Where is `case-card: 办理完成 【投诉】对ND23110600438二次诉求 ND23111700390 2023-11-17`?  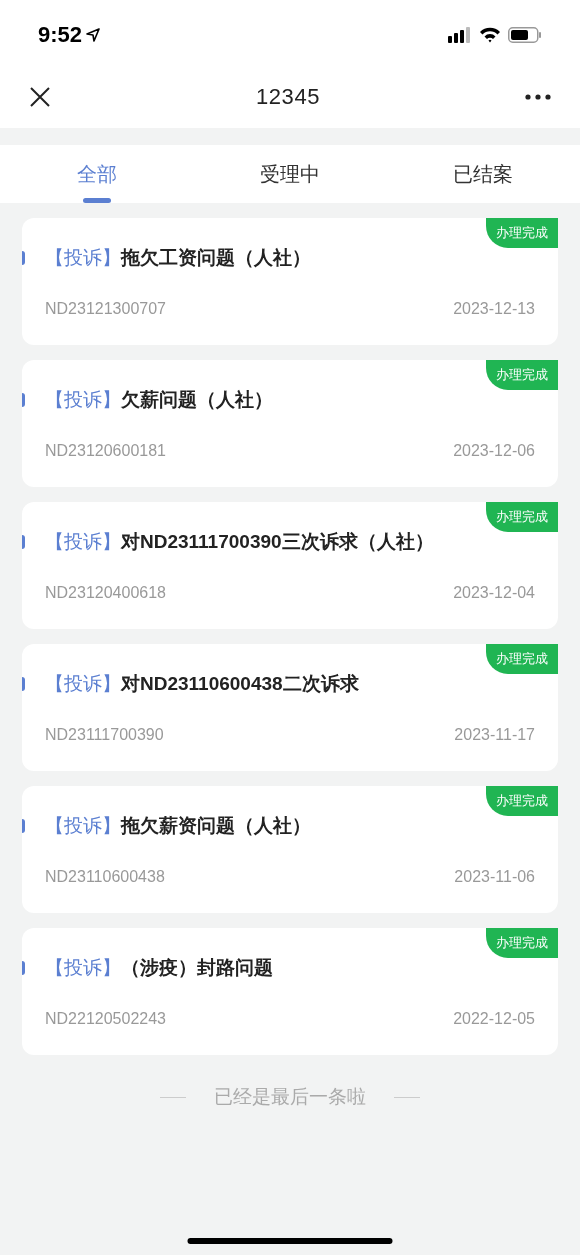 case-card: 办理完成 【投诉】对ND23110600438二次诉求 ND23111700390 2023-11-17 is located at coordinates (290, 707).